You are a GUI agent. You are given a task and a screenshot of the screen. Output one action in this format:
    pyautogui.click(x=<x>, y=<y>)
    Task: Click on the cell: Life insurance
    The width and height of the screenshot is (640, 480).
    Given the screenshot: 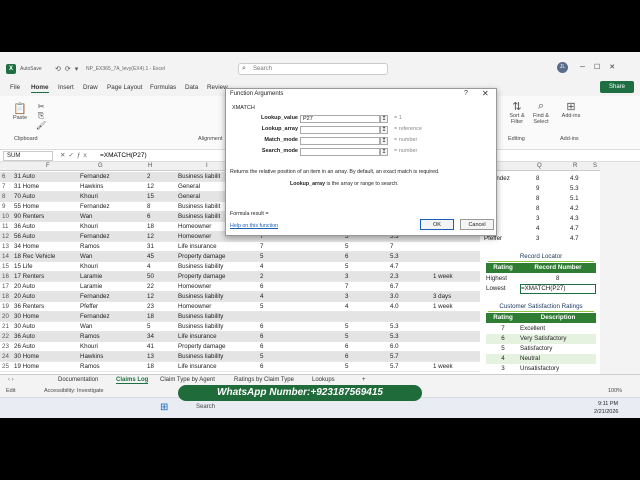 What is the action you would take?
    pyautogui.click(x=218, y=367)
    